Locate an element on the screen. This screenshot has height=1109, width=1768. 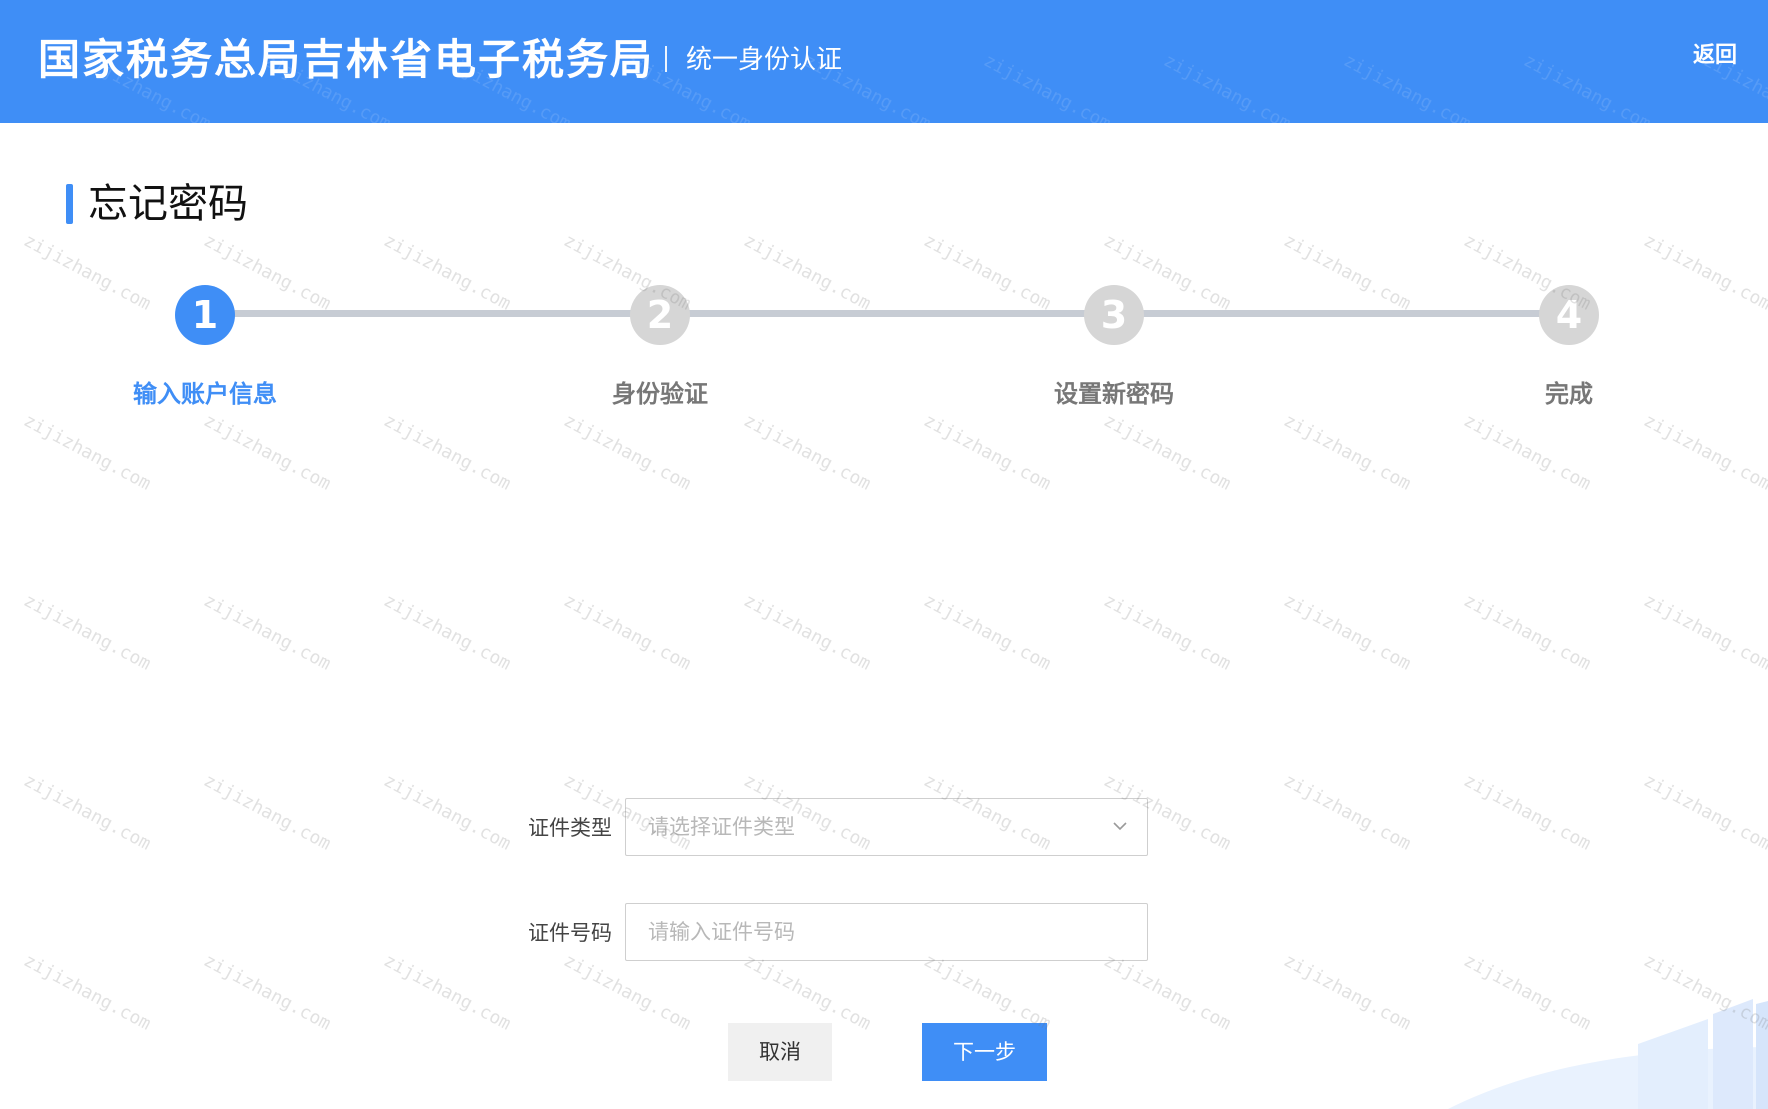
step-2-circle: 2 is located at coordinates (660, 315).